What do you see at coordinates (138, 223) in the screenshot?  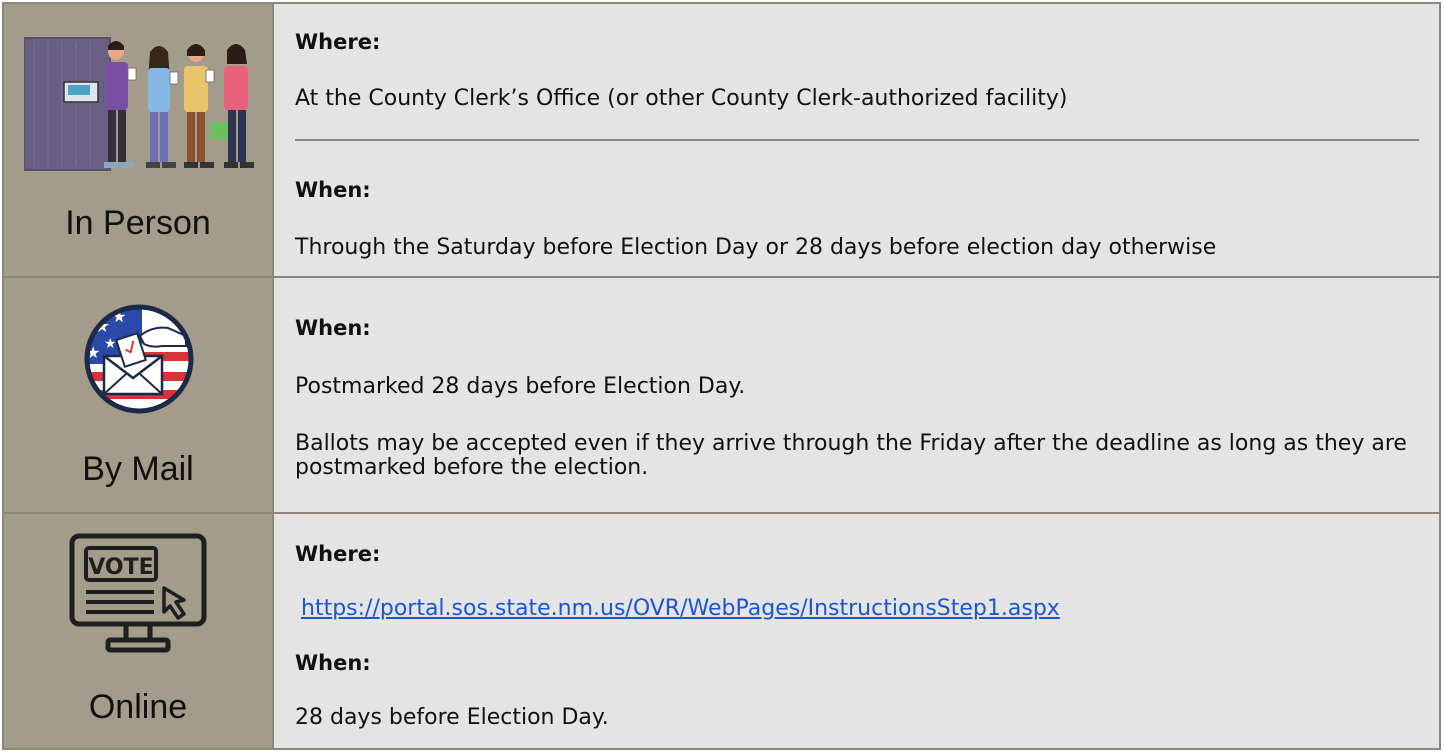 I see `category-label: In Person` at bounding box center [138, 223].